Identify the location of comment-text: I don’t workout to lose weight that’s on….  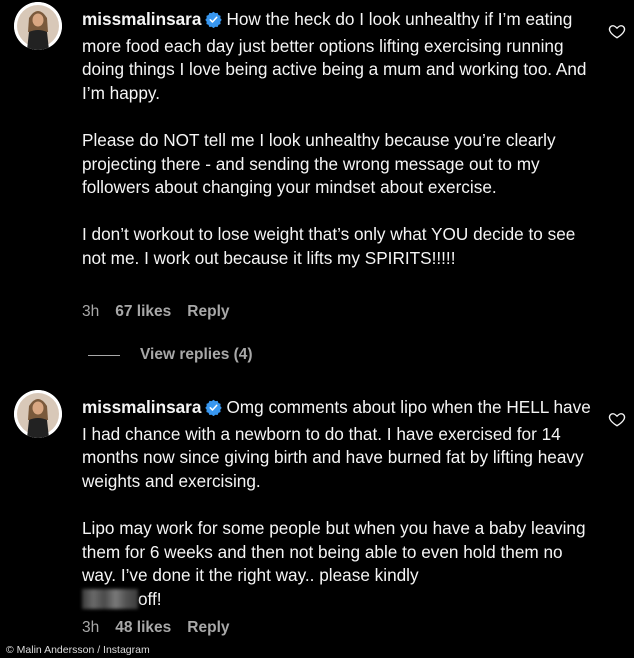
(329, 246).